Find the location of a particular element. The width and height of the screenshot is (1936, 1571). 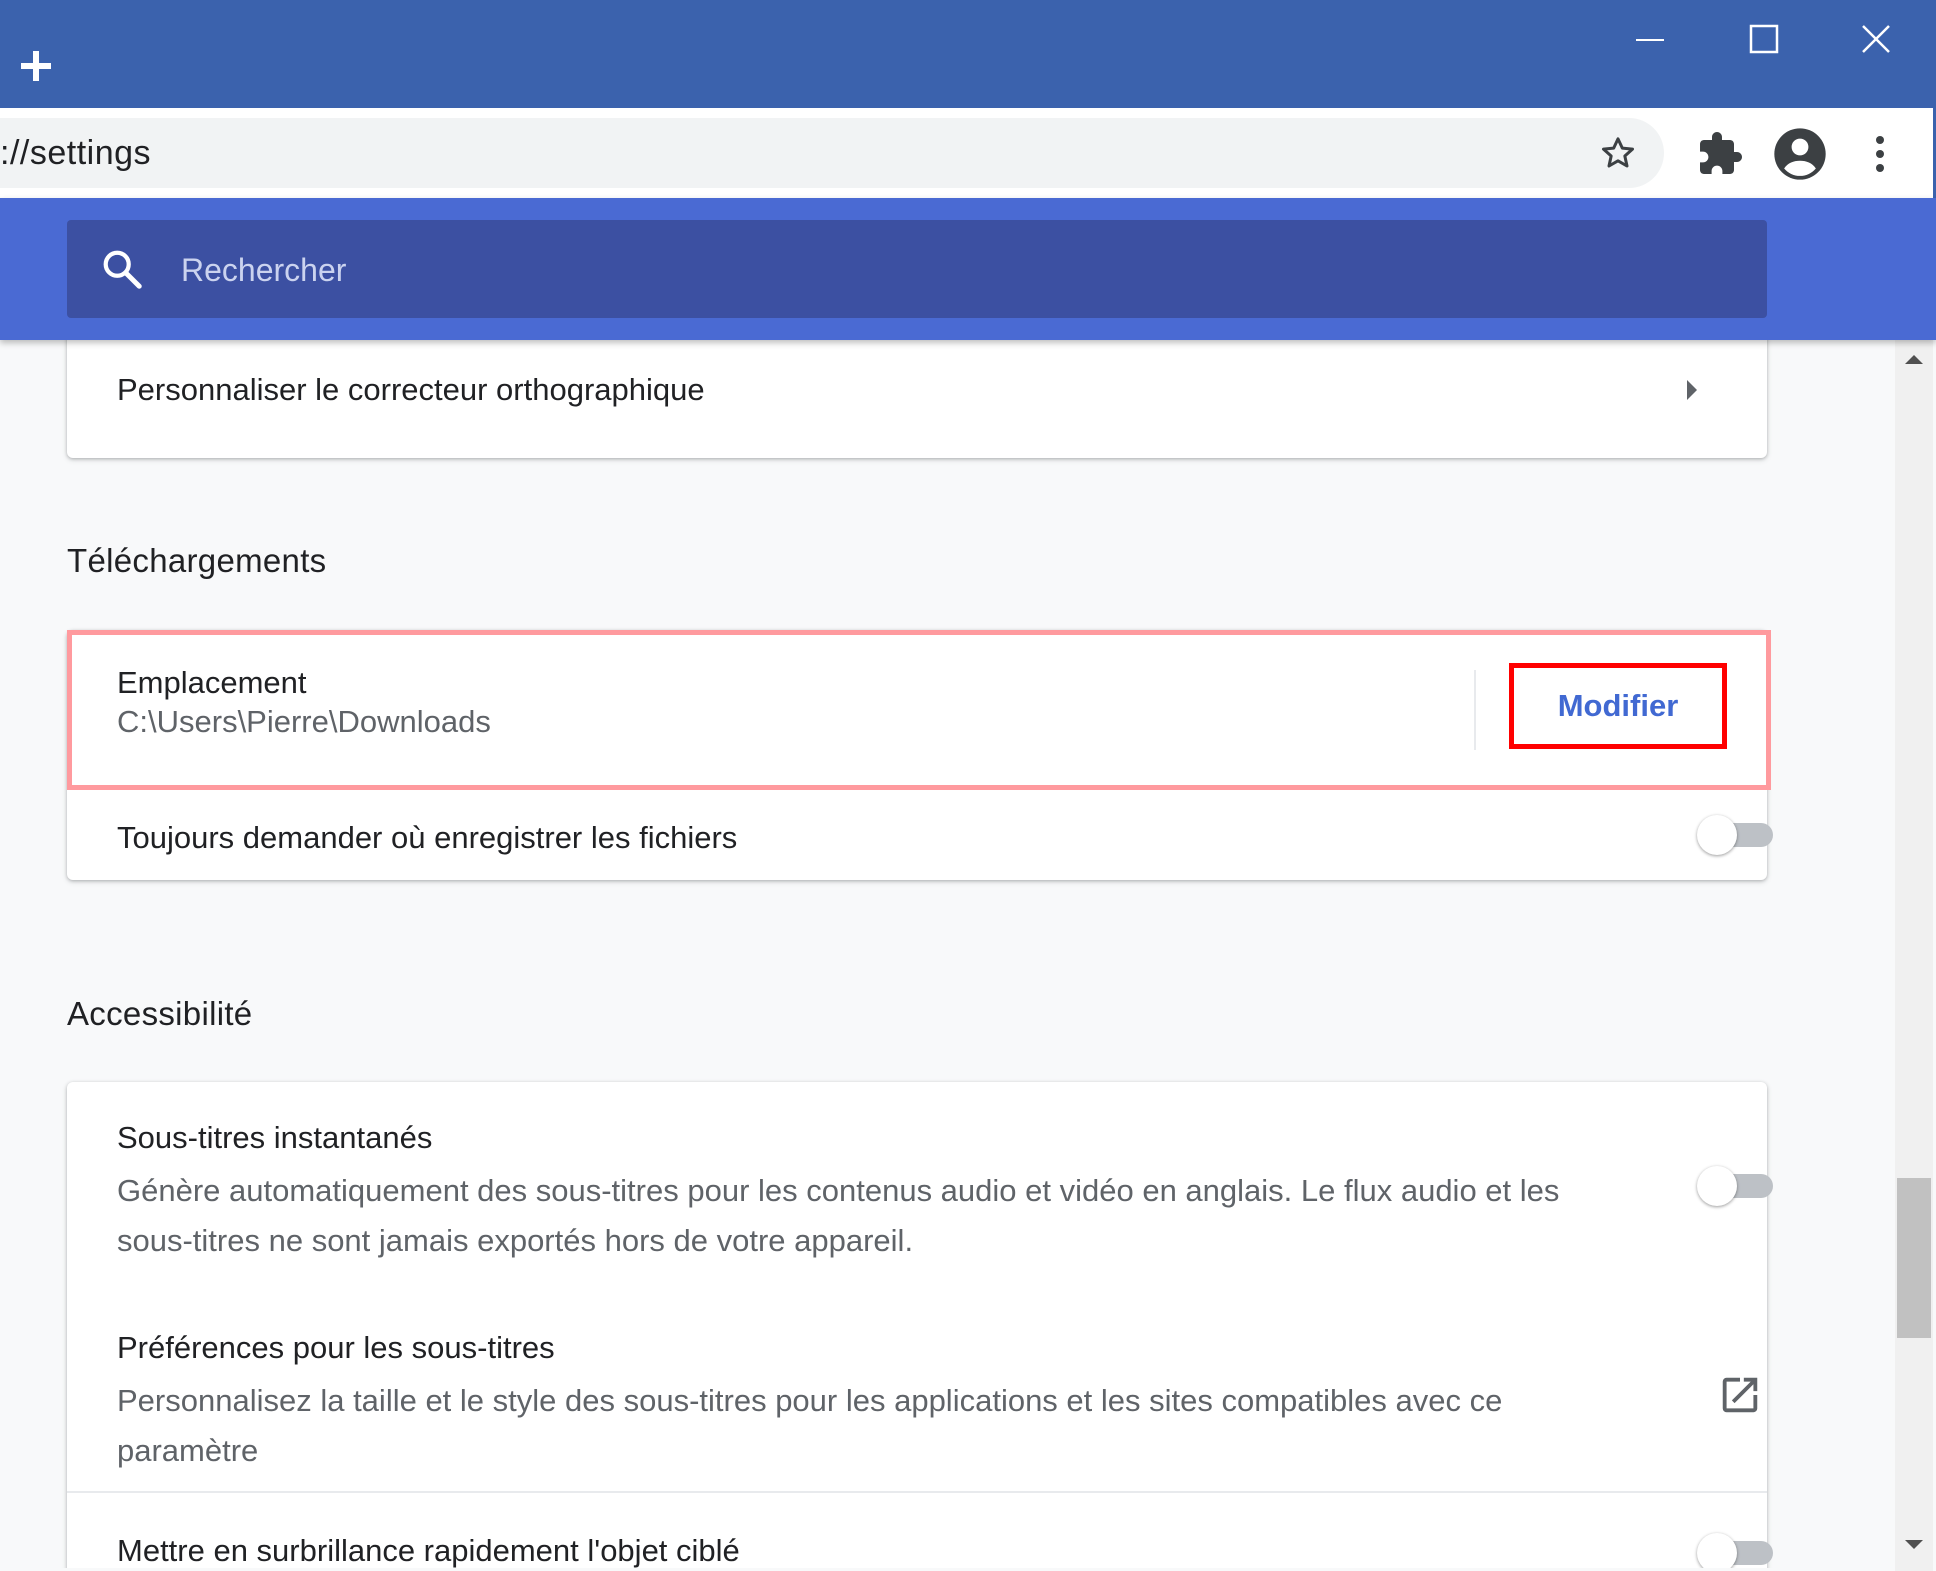

focus-highlight-toggle is located at coordinates (1737, 1550).